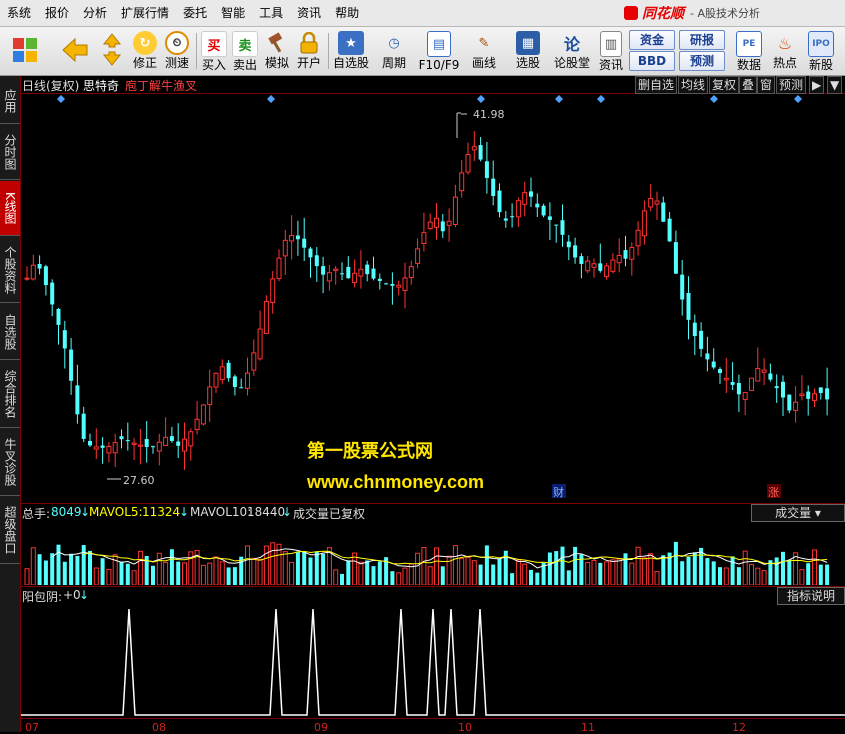 The height and width of the screenshot is (734, 845). Describe the element at coordinates (572, 51) in the screenshot. I see `forum-button: 论 论股堂` at that location.